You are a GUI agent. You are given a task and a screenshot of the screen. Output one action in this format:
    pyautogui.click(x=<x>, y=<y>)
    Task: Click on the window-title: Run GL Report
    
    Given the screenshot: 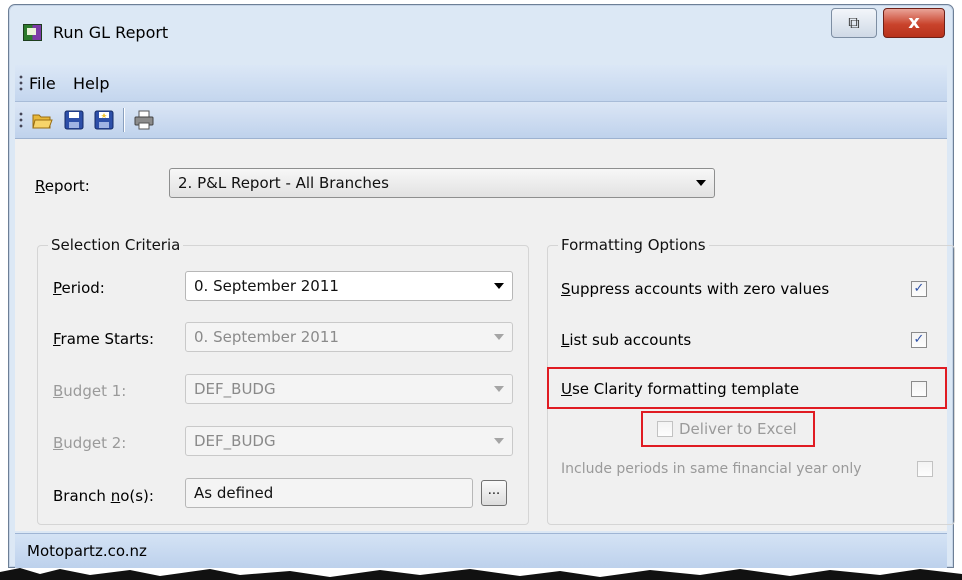 What is the action you would take?
    pyautogui.click(x=111, y=32)
    